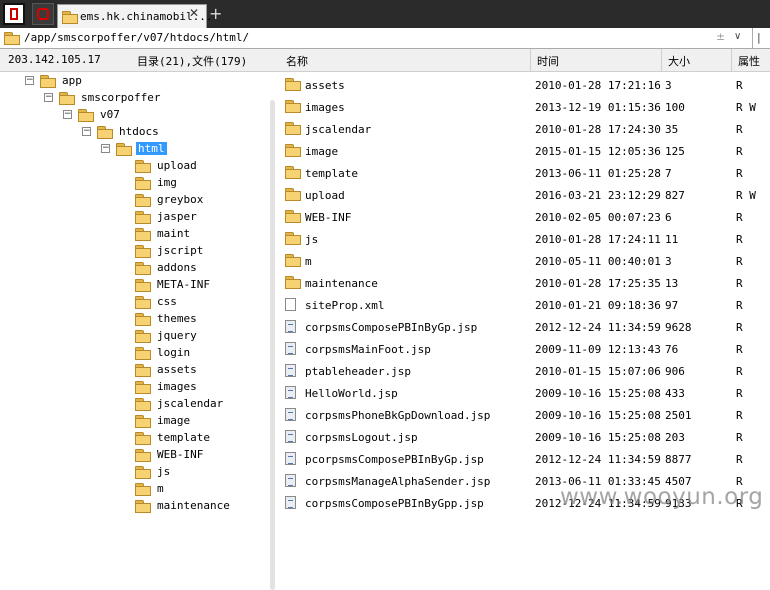 The image size is (770, 590). What do you see at coordinates (358, 371) in the screenshot?
I see `file-name: ptableheader.jsp` at bounding box center [358, 371].